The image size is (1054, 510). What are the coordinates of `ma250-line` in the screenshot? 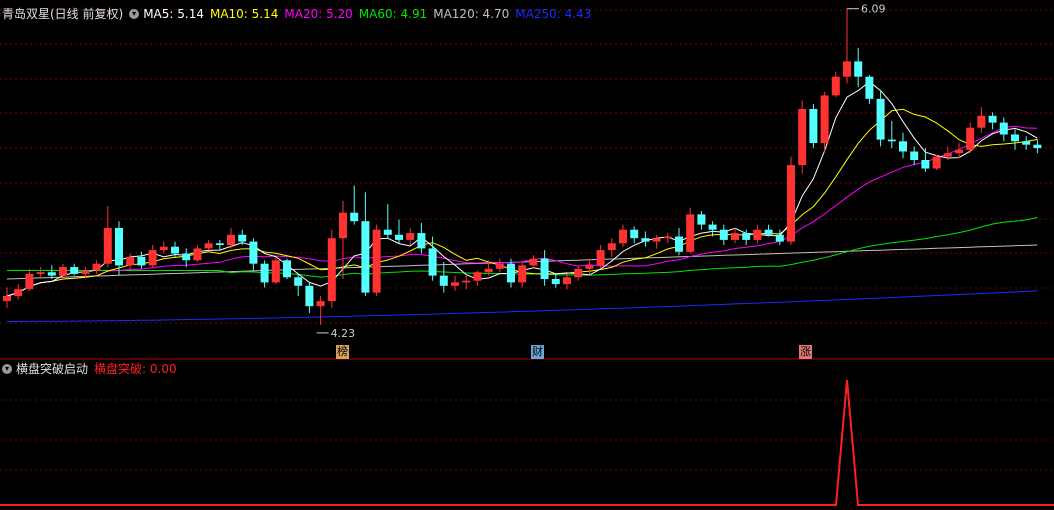 It's located at (522, 306).